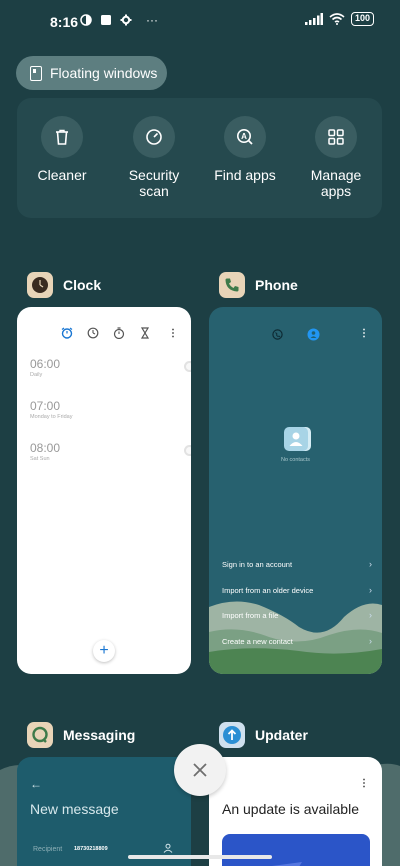  Describe the element at coordinates (276, 285) in the screenshot. I see `phone-app-name: Phone` at that location.